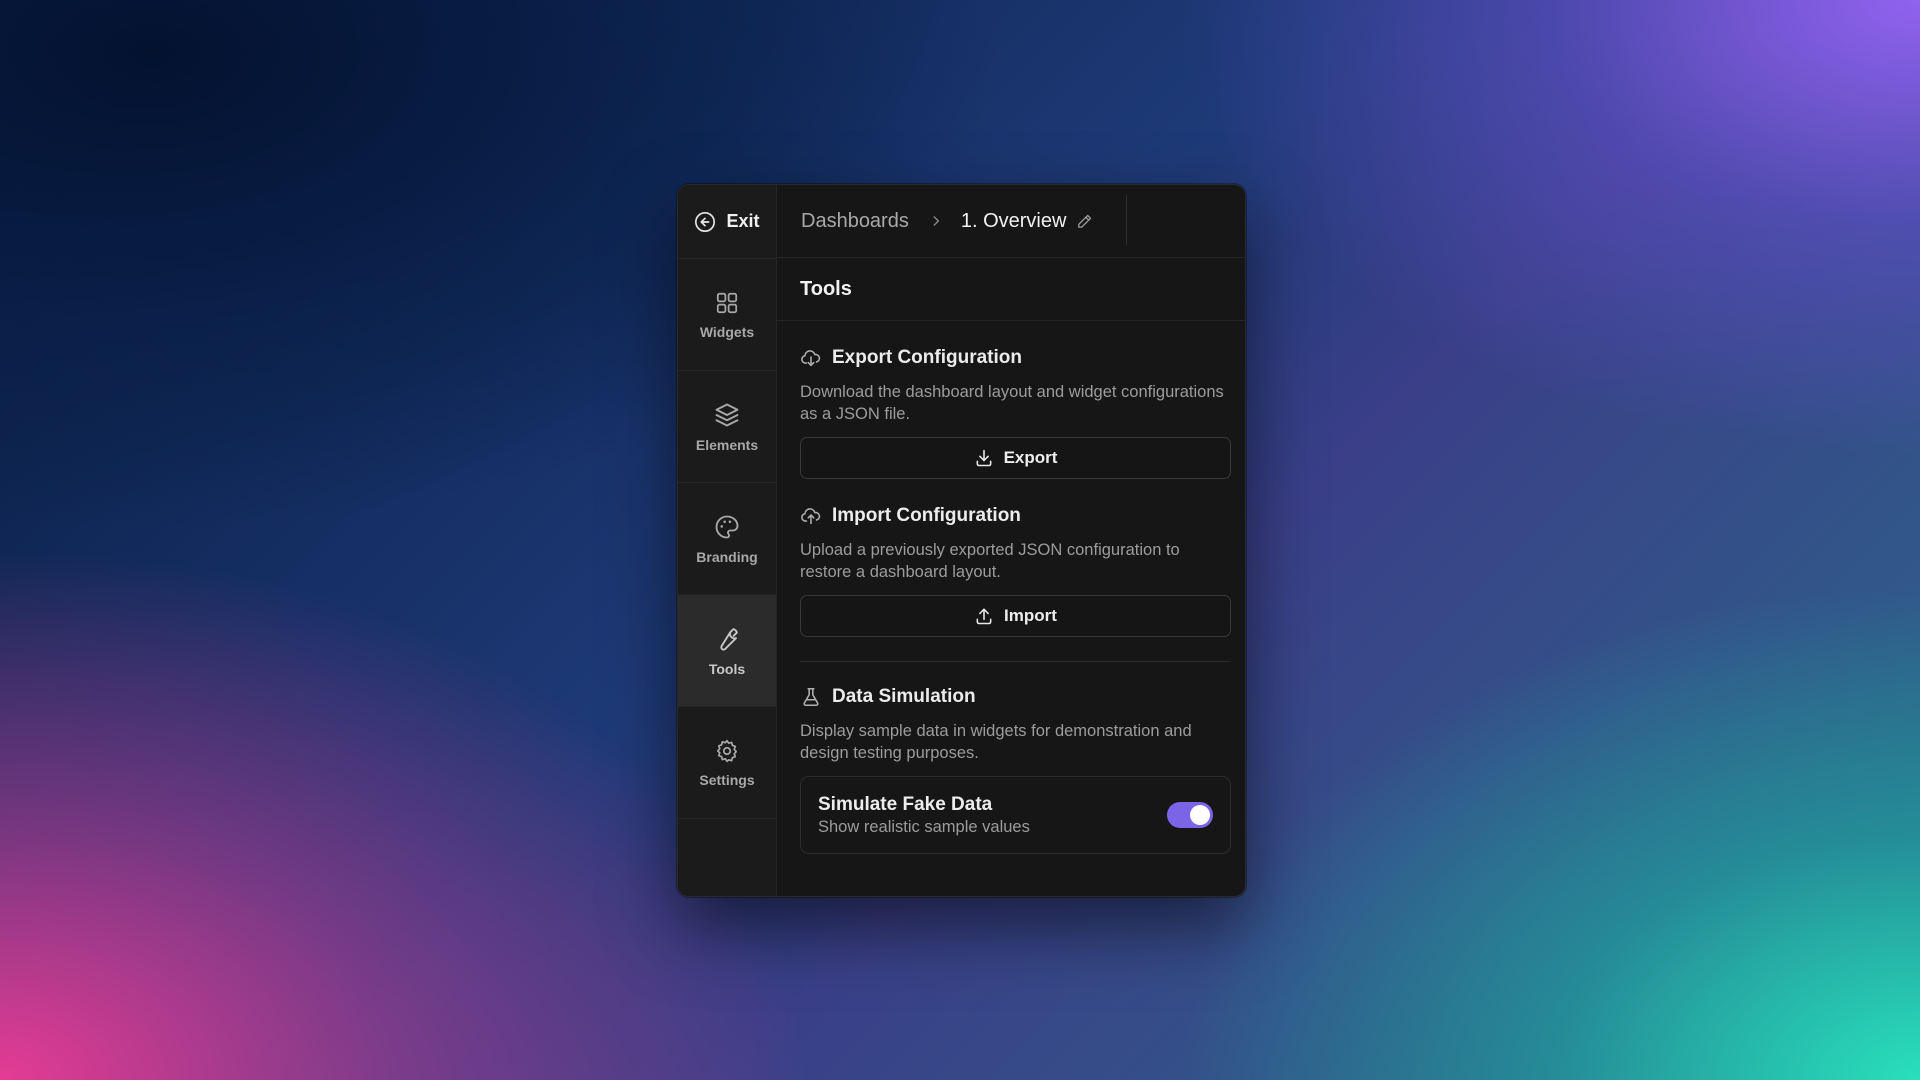 Image resolution: width=1920 pixels, height=1080 pixels. What do you see at coordinates (727, 331) in the screenshot?
I see `sidebar-item-label: Widgets` at bounding box center [727, 331].